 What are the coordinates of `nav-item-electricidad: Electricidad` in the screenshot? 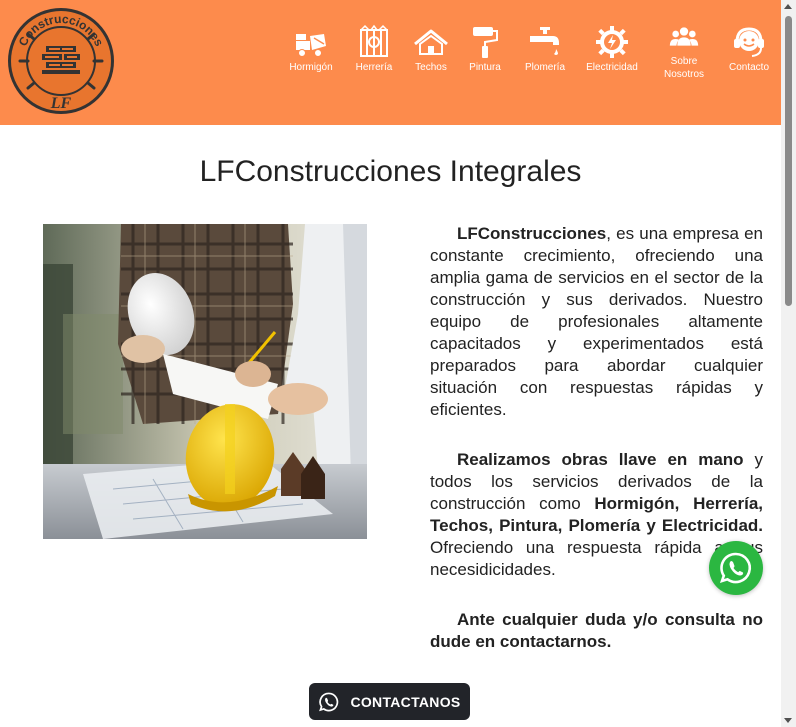 It's located at (612, 49).